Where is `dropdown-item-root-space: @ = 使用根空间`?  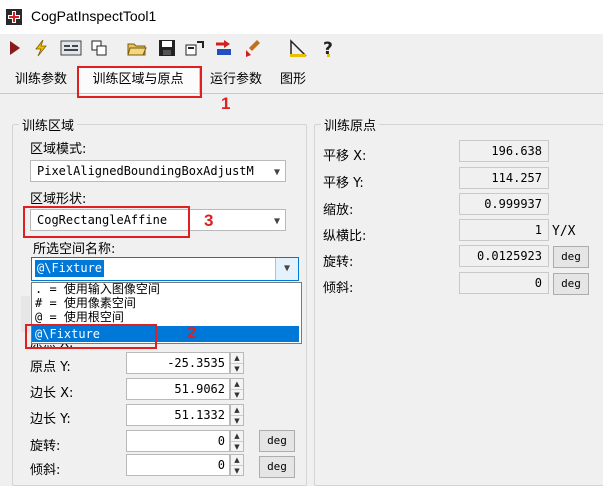 dropdown-item-root-space: @ = 使用根空间 is located at coordinates (79, 317).